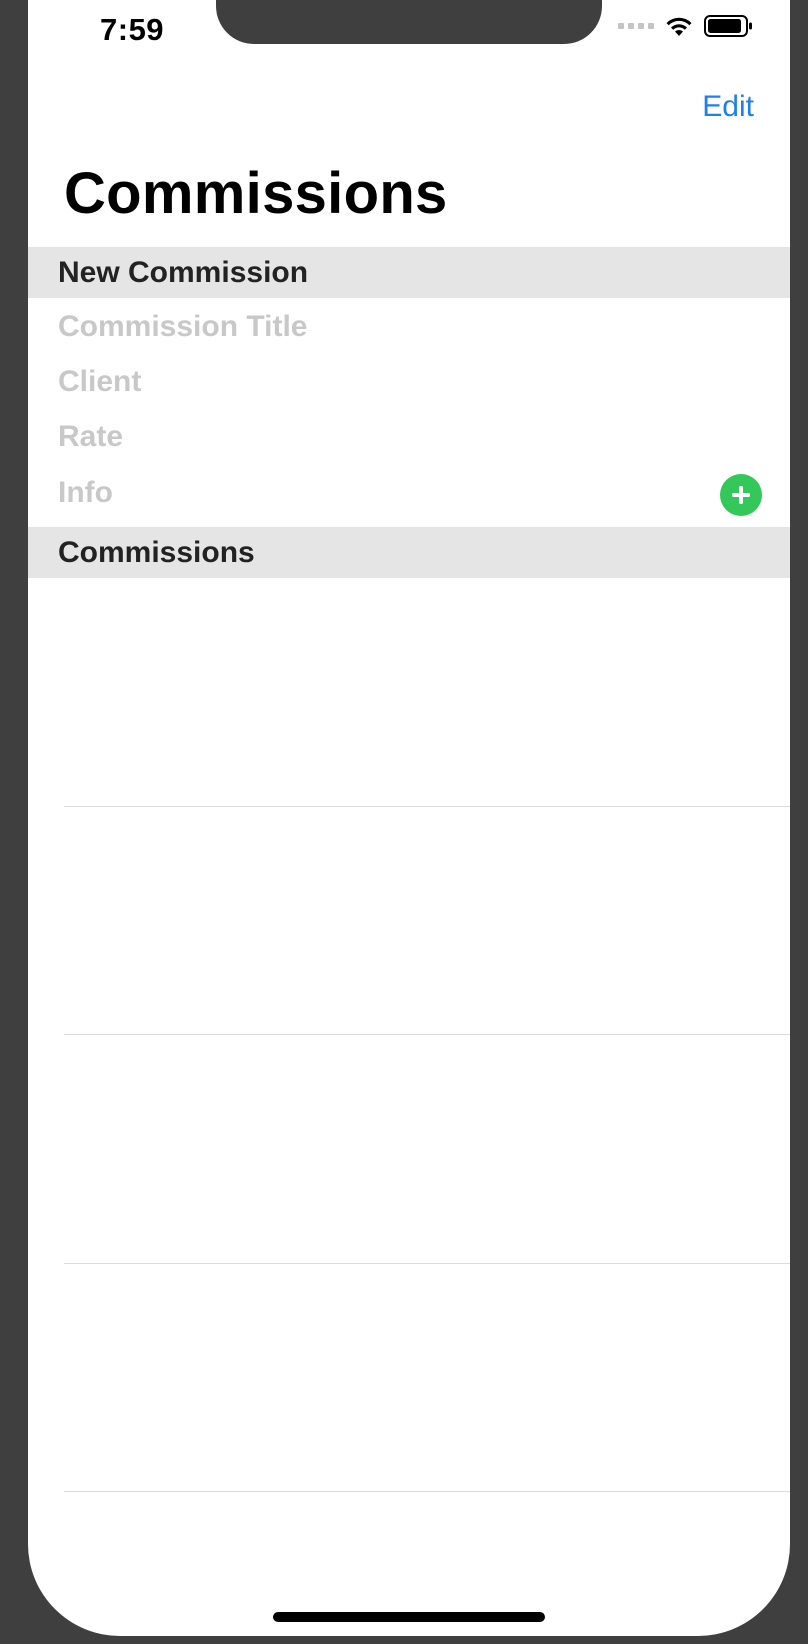 The height and width of the screenshot is (1644, 808). I want to click on commission-title-field: Commission Title, so click(183, 327).